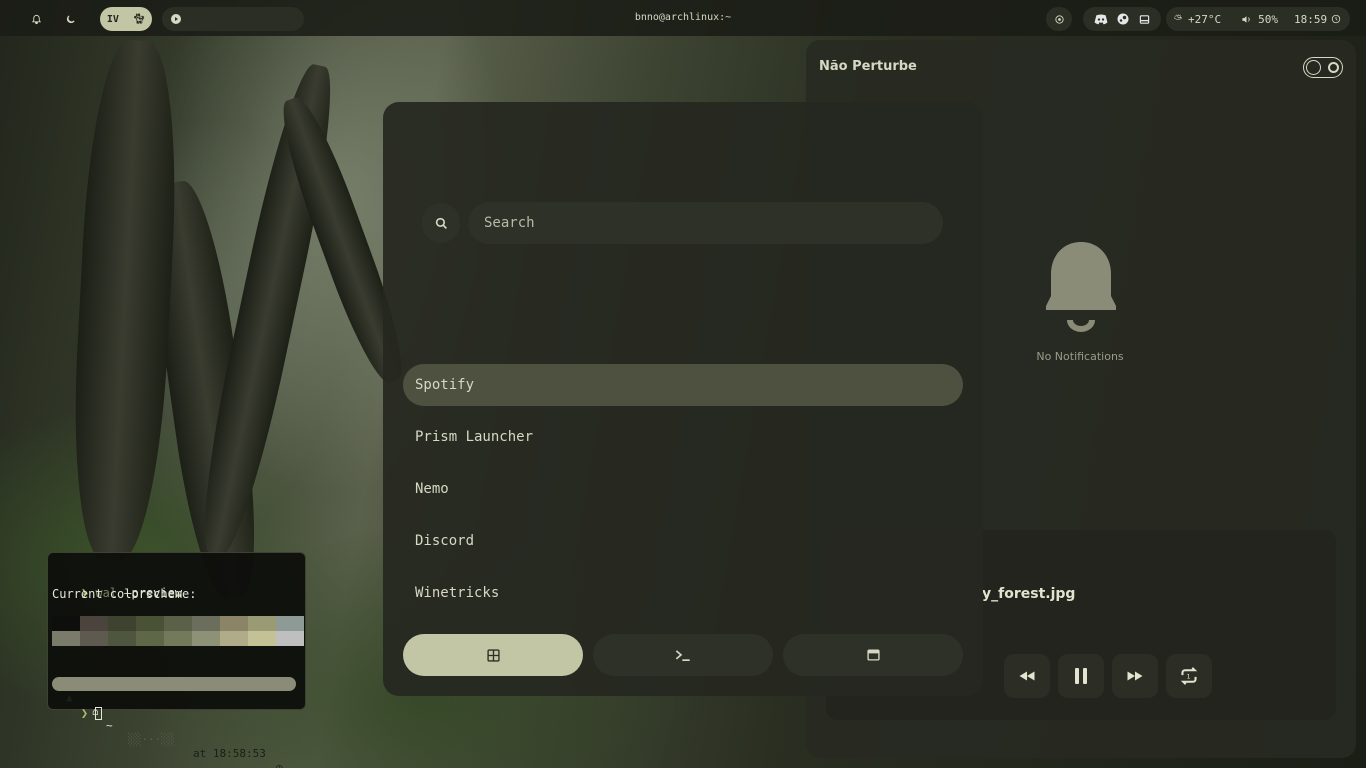 The image size is (1366, 768). I want to click on status-widget: ⛅︎ +27°C 50% 18:59, so click(1258, 19).